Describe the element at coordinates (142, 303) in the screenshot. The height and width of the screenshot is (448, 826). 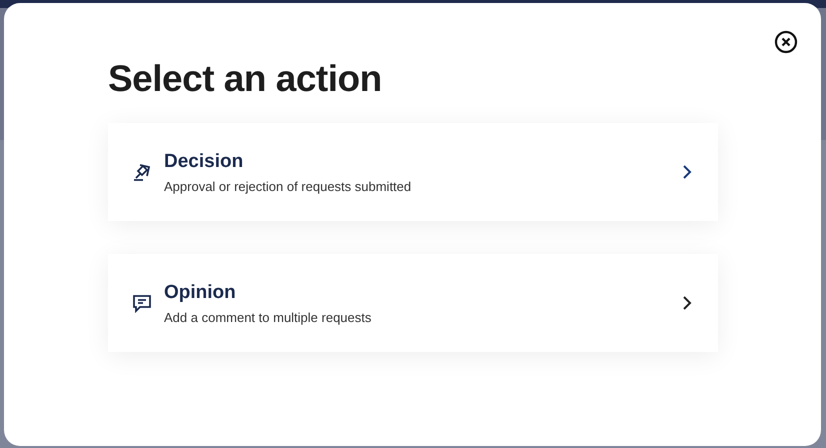
I see `comment-icon` at that location.